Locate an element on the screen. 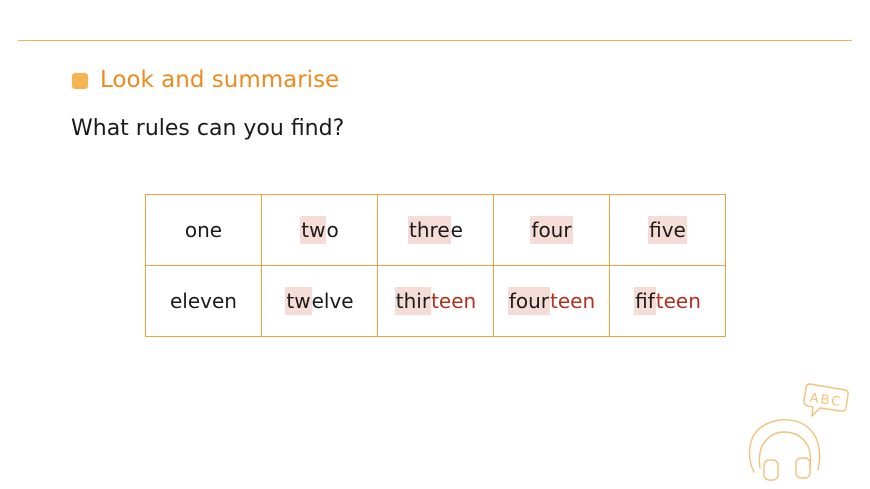 The image size is (870, 489). table-cell: fifteen is located at coordinates (667, 301).